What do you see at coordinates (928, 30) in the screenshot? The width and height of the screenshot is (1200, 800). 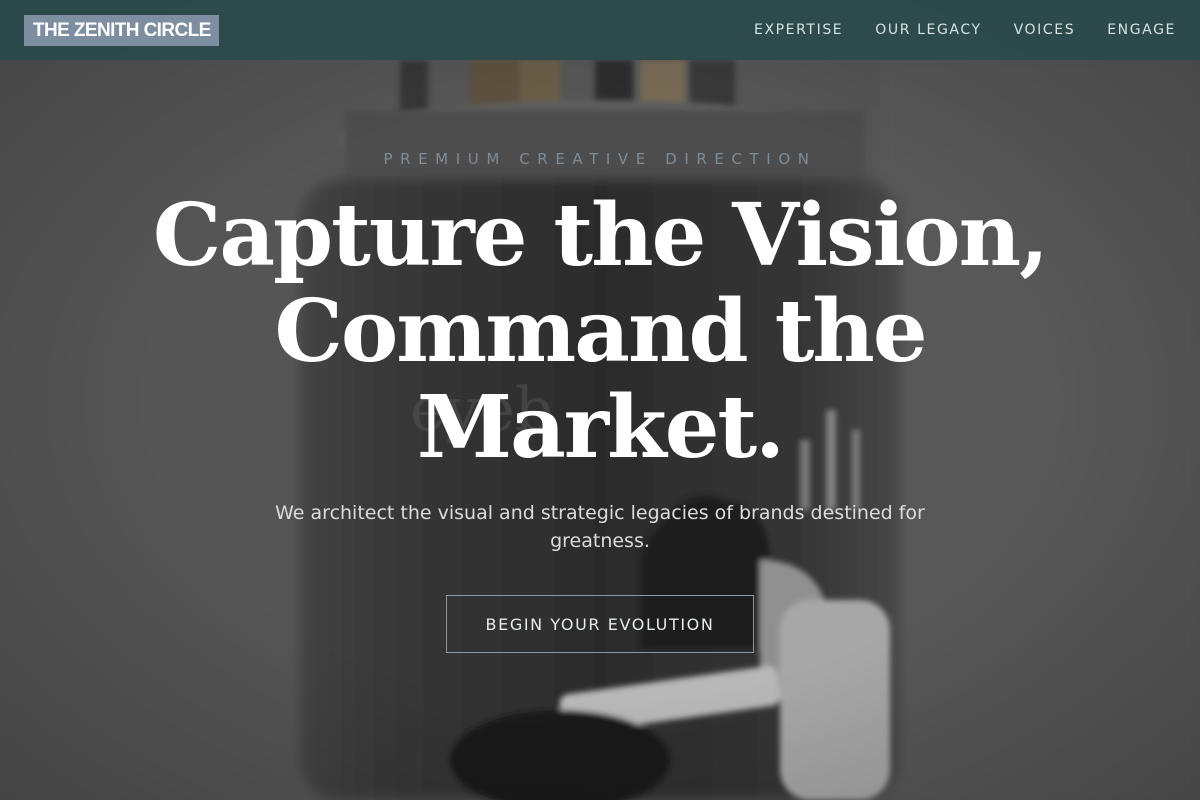 I see `nav-link-our-legacy: OUR LEGACY` at bounding box center [928, 30].